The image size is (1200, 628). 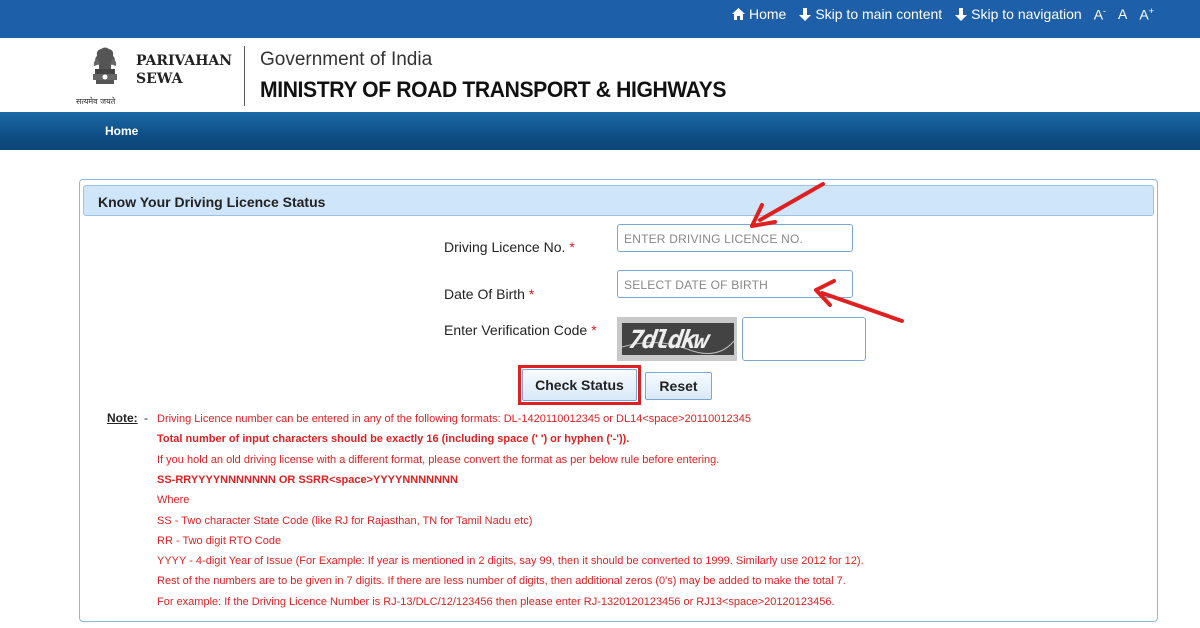 I want to click on dob-label: Date Of Birth *, so click(x=489, y=294).